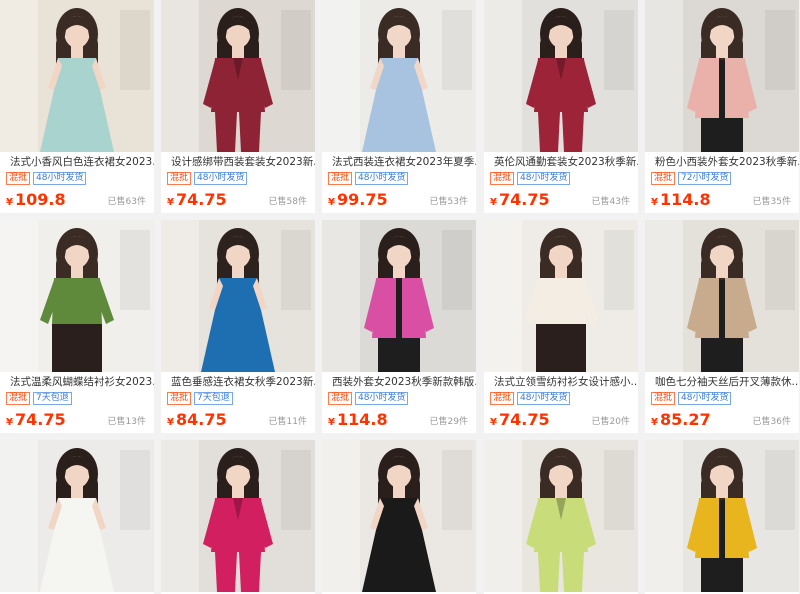 The height and width of the screenshot is (594, 800). I want to click on product-card: 粉色小西装外套女2023秋季新... 混批 72小时发货 ¥114.8 已售35件, so click(722, 106).